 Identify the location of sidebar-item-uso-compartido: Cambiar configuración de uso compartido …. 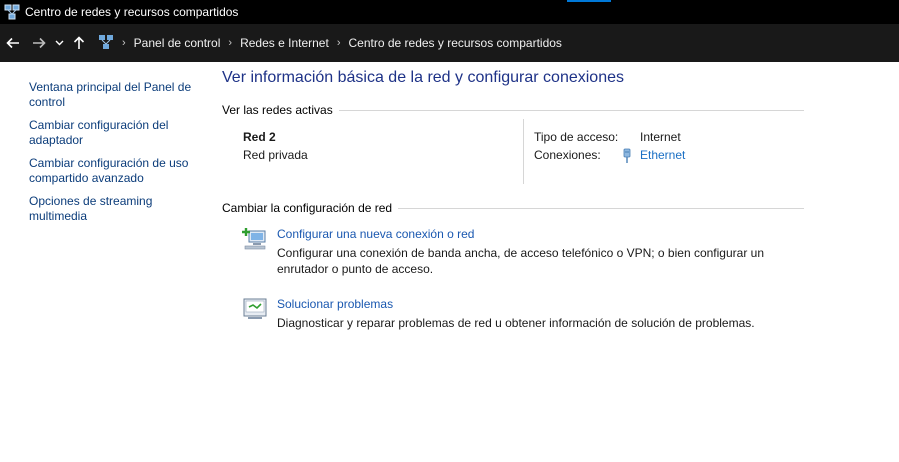
(119, 171).